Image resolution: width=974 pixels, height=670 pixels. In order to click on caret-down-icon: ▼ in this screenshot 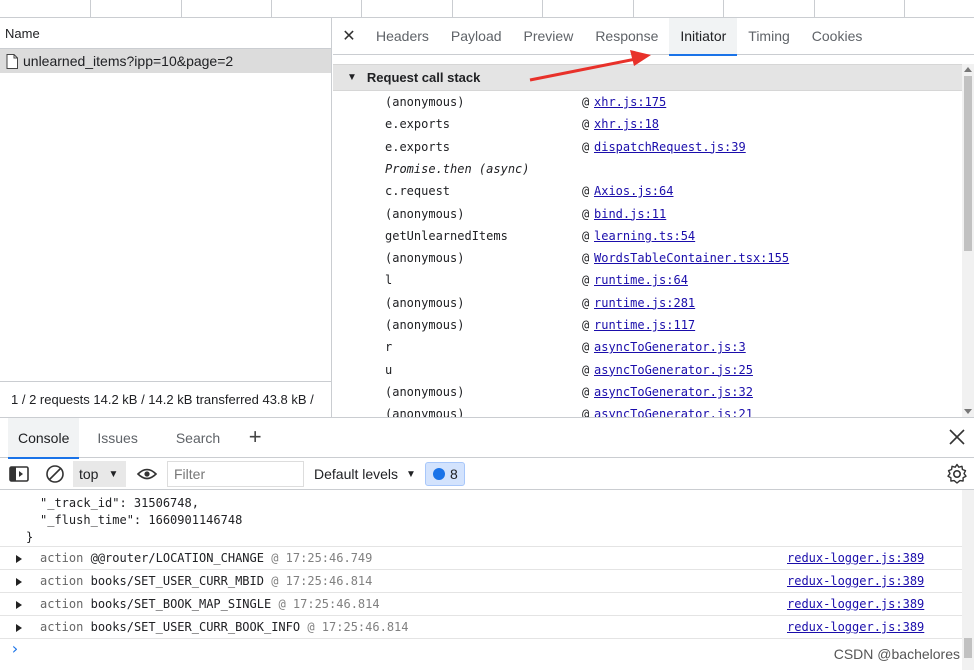, I will do `click(113, 474)`.